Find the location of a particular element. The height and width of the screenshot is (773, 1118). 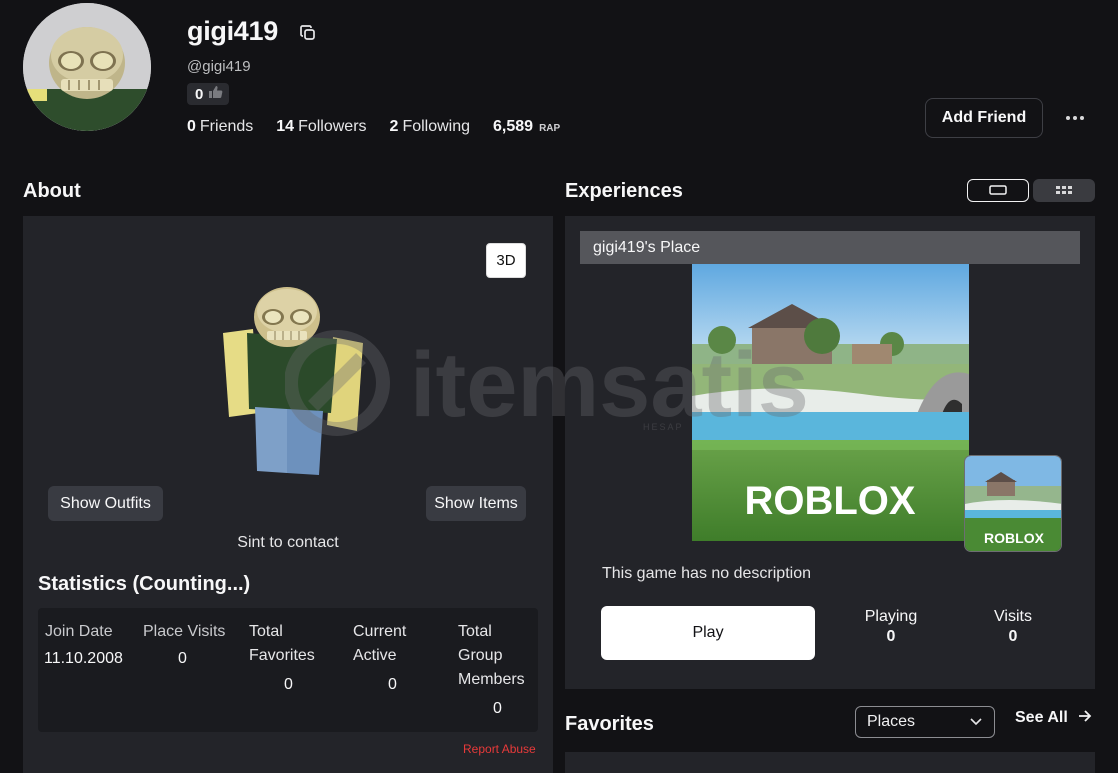

statistics-title: Statistics (Counting...) is located at coordinates (144, 584).